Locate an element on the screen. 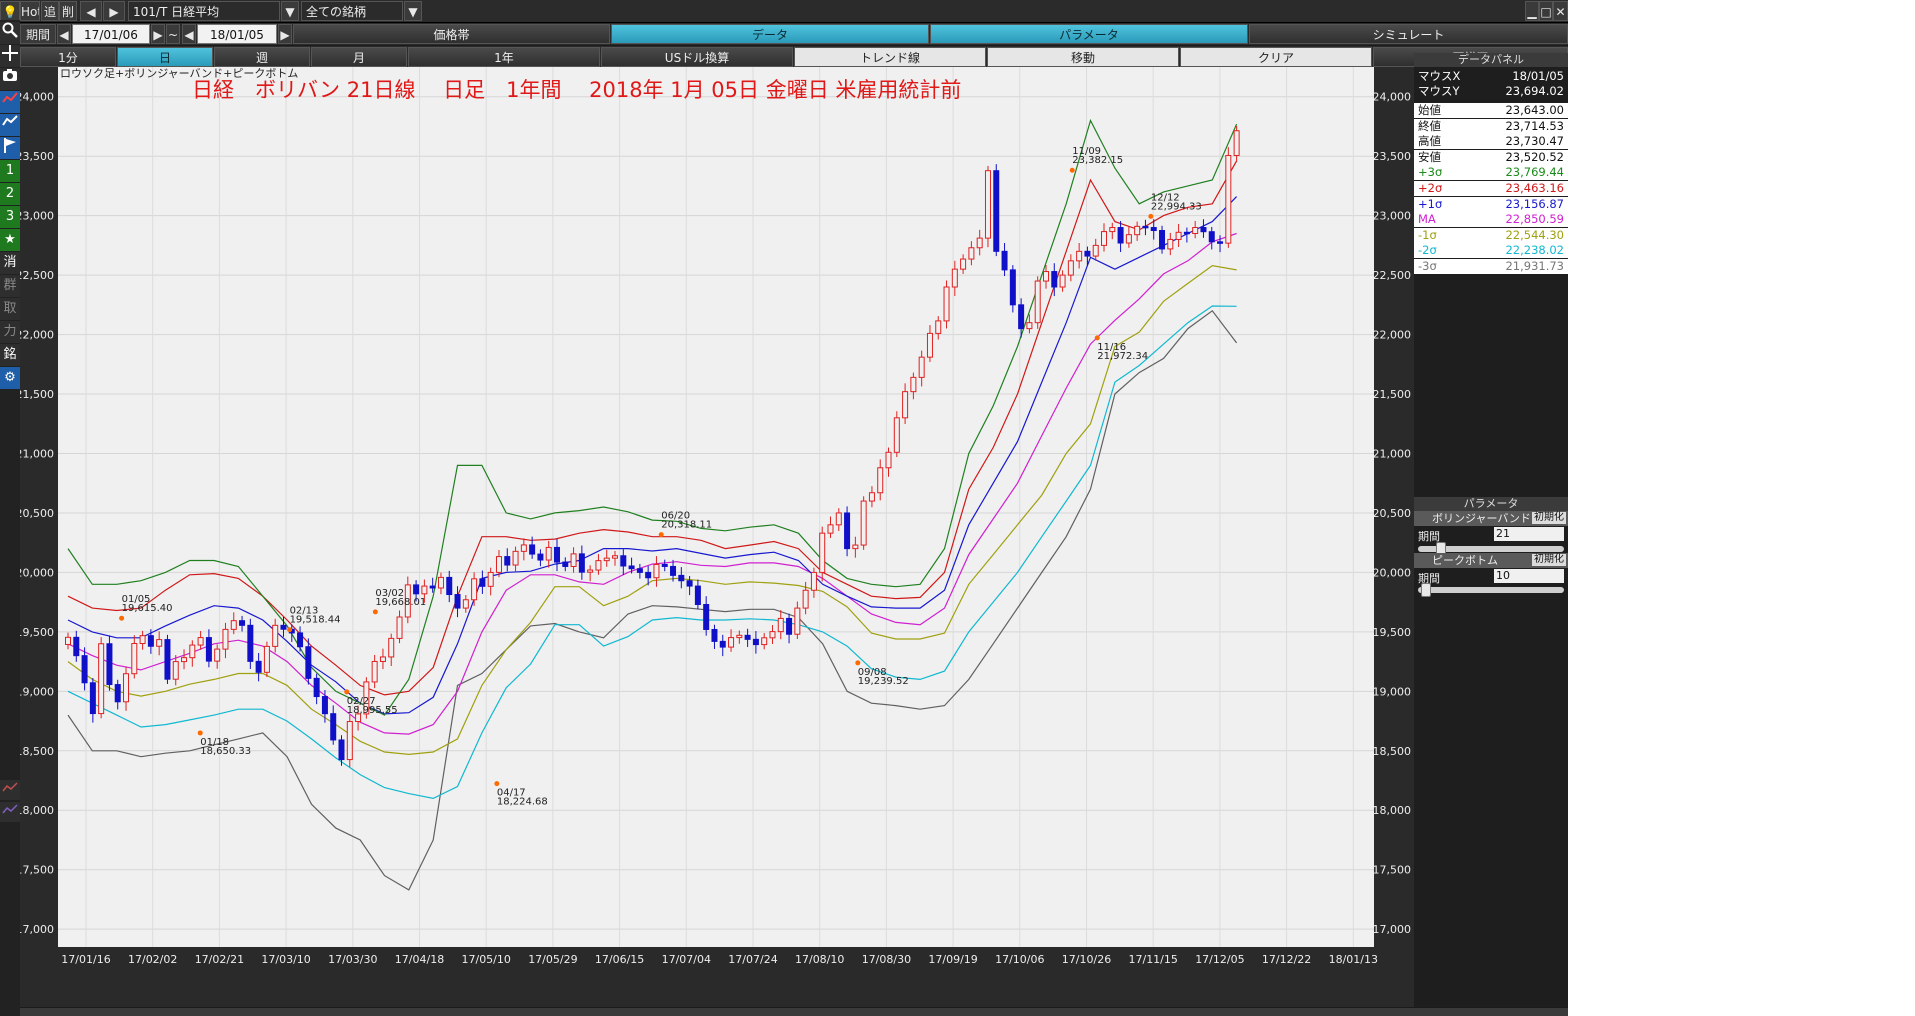  x-tick-label: 17/12/05 is located at coordinates (1219, 959).